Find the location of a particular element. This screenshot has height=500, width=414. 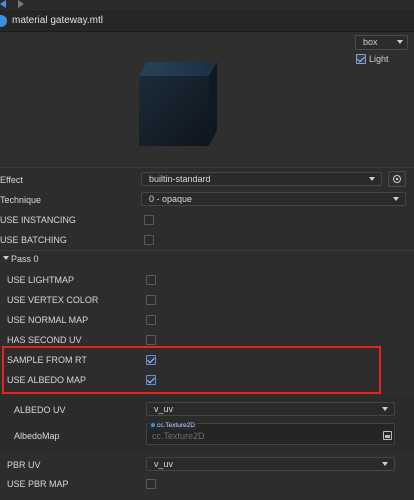

technique-select: 0 - opaque is located at coordinates (273, 199).